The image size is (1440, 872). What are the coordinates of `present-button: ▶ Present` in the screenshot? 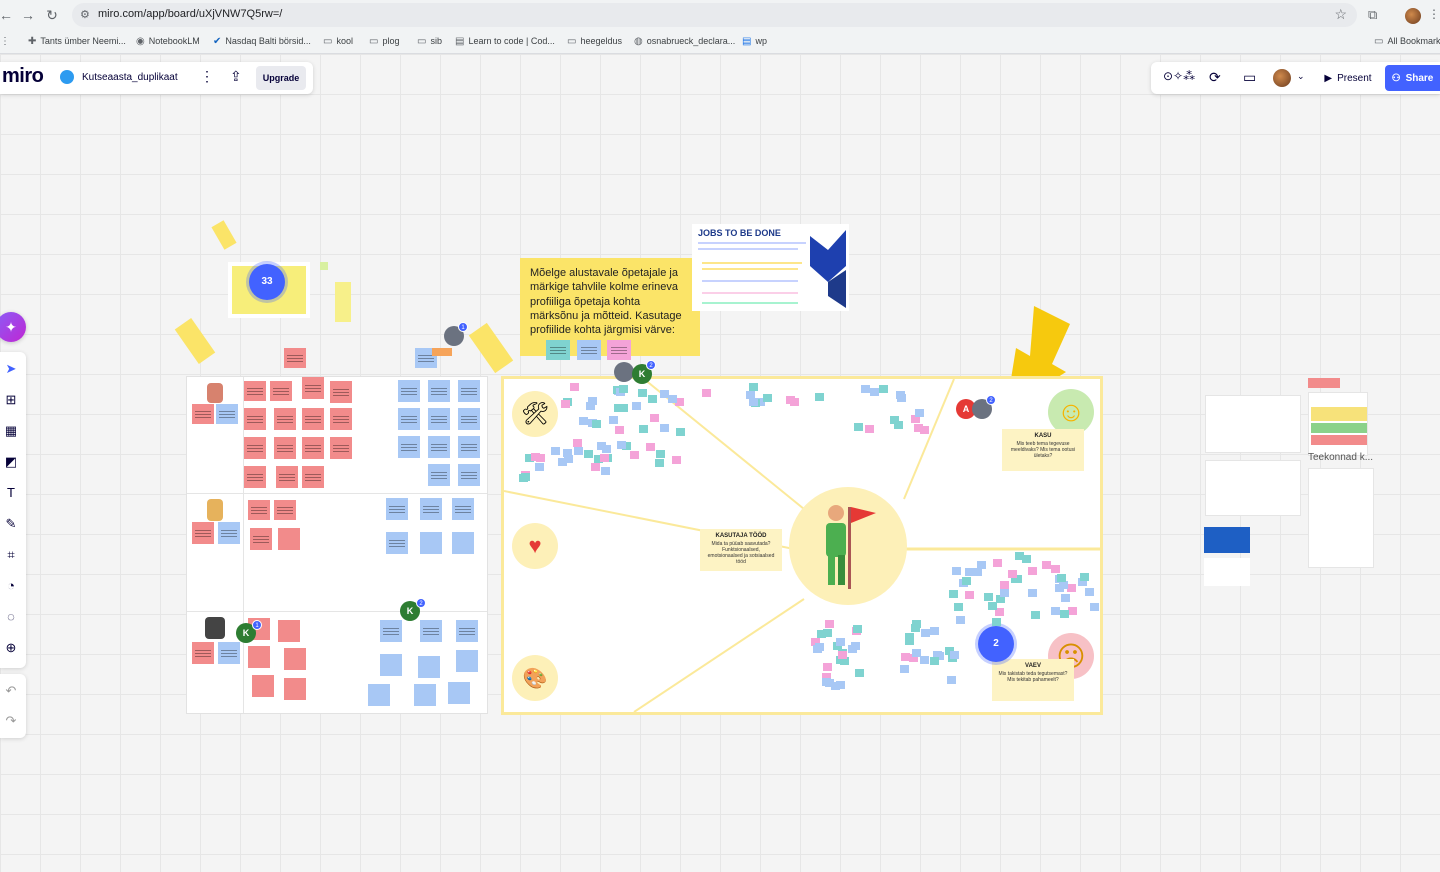 It's located at (1348, 78).